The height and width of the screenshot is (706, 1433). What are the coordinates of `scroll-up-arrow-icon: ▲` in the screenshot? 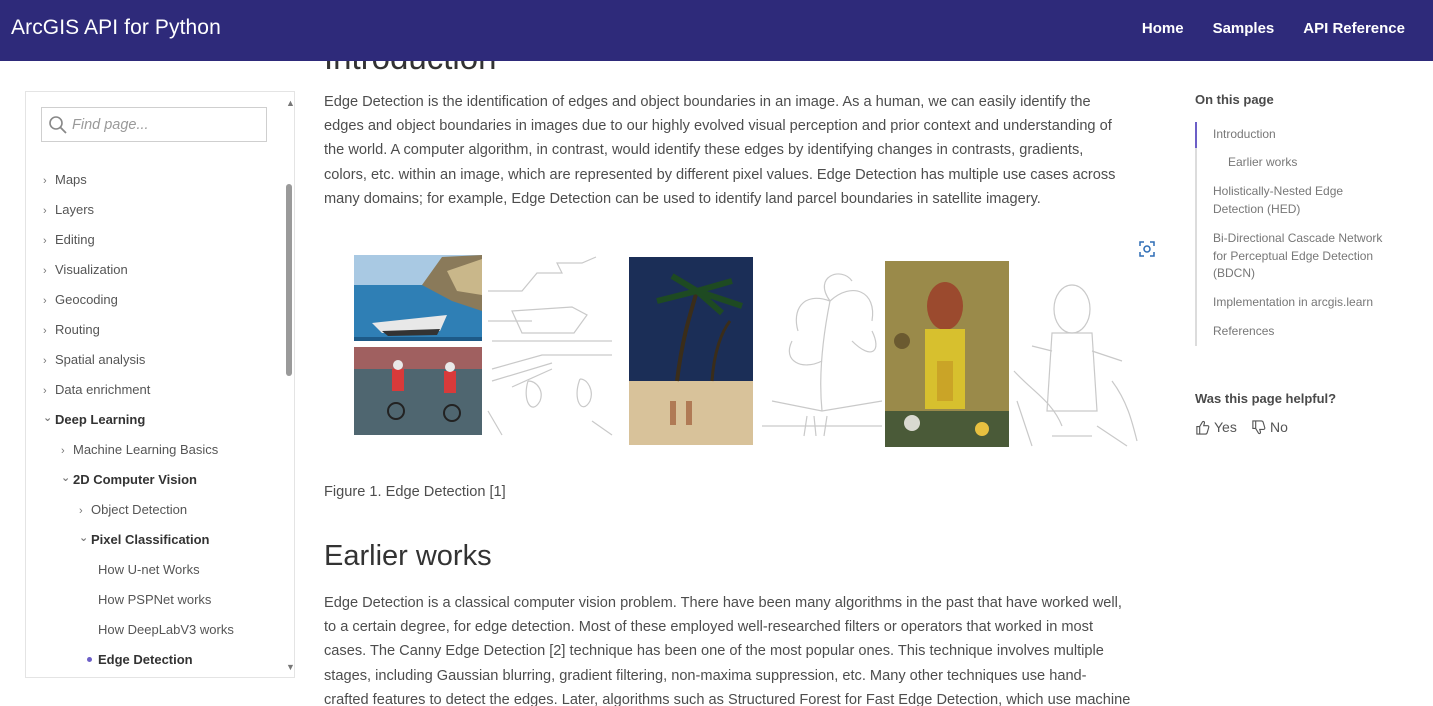 It's located at (290, 103).